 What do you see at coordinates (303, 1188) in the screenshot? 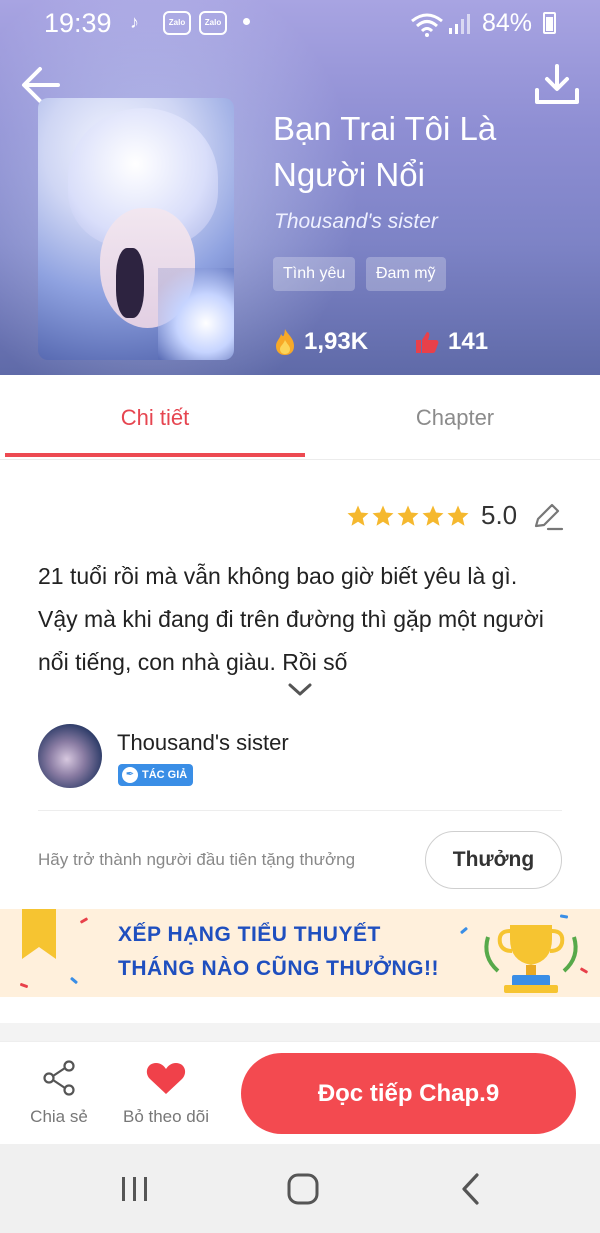
I see `home-icon` at bounding box center [303, 1188].